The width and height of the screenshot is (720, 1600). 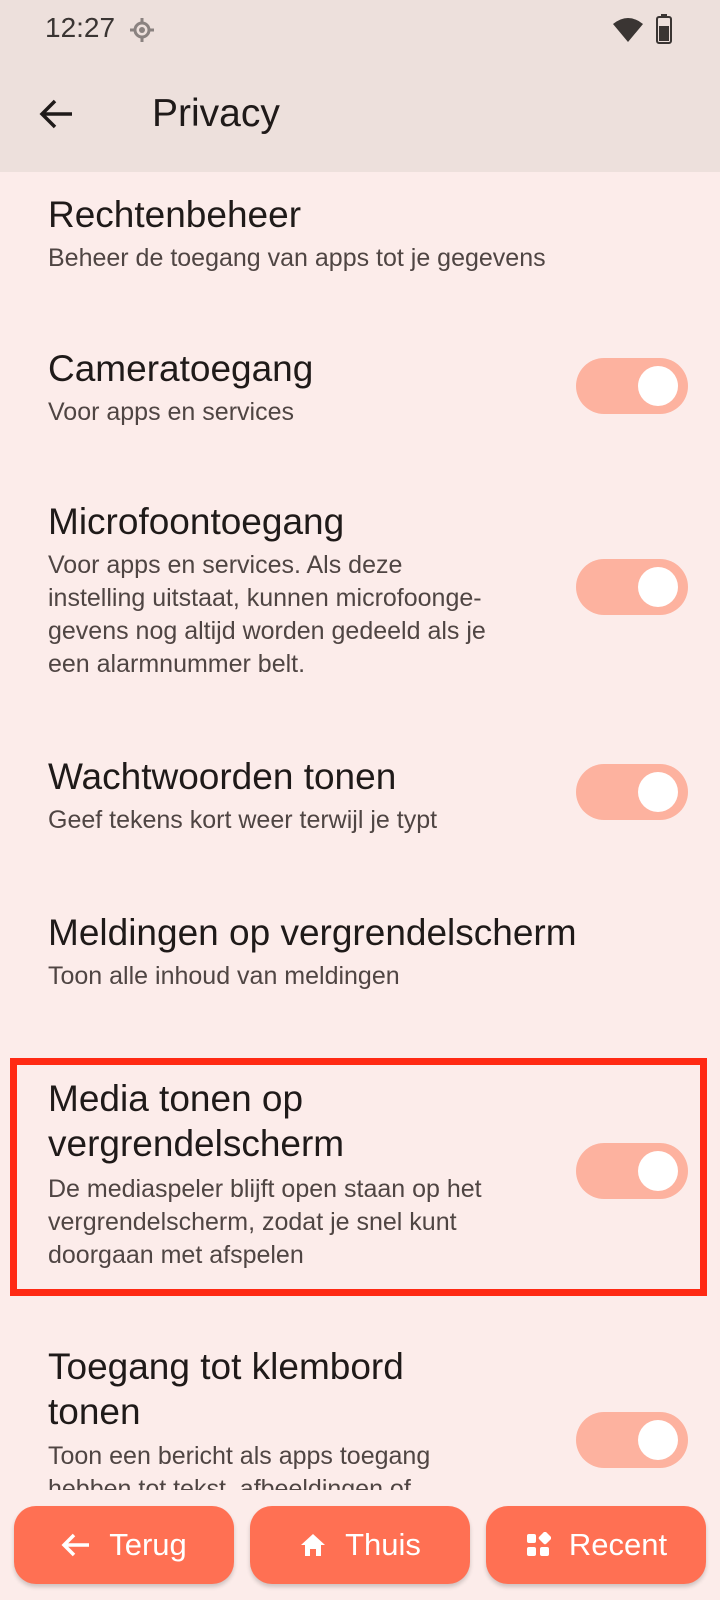 I want to click on setting-subtitle: Voor apps en services, so click(x=171, y=412).